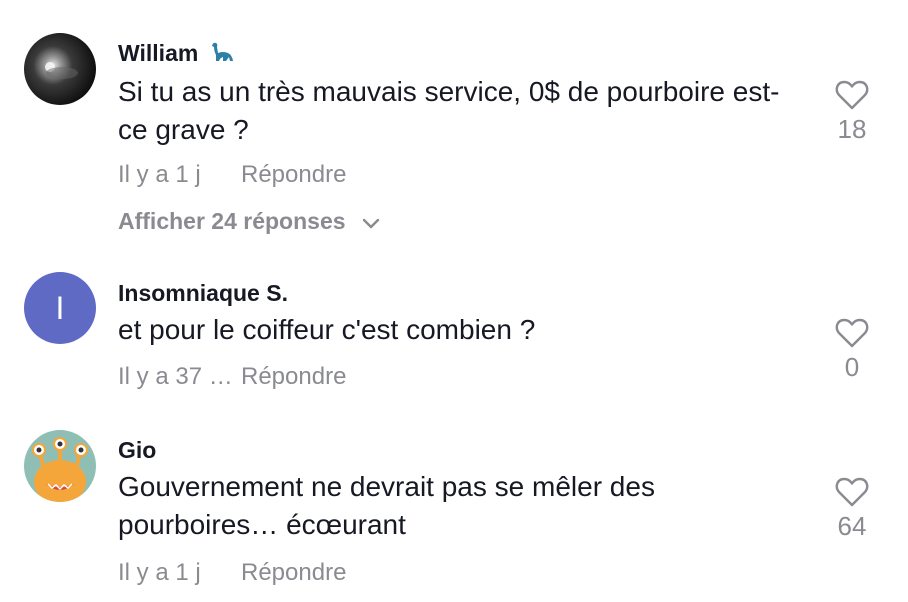  What do you see at coordinates (222, 55) in the screenshot?
I see `dinosaur-icon` at bounding box center [222, 55].